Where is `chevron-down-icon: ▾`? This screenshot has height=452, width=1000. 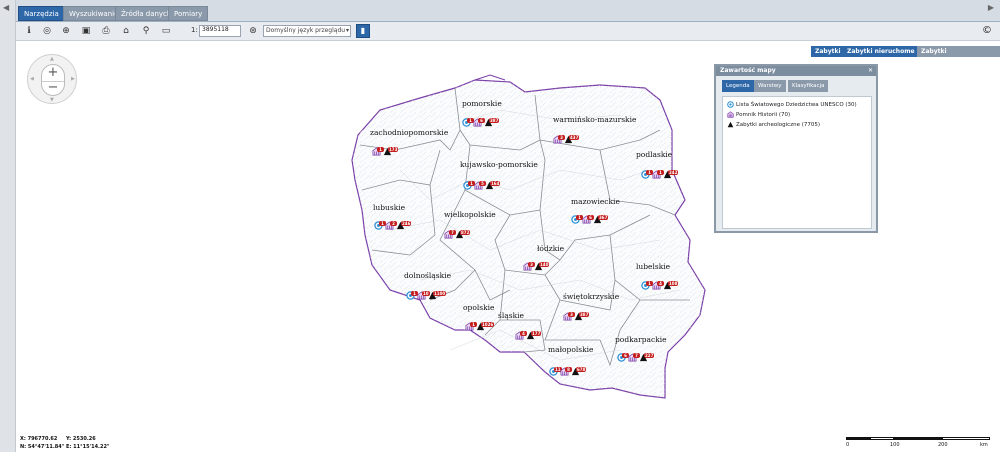
chevron-down-icon: ▾ is located at coordinates (347, 30).